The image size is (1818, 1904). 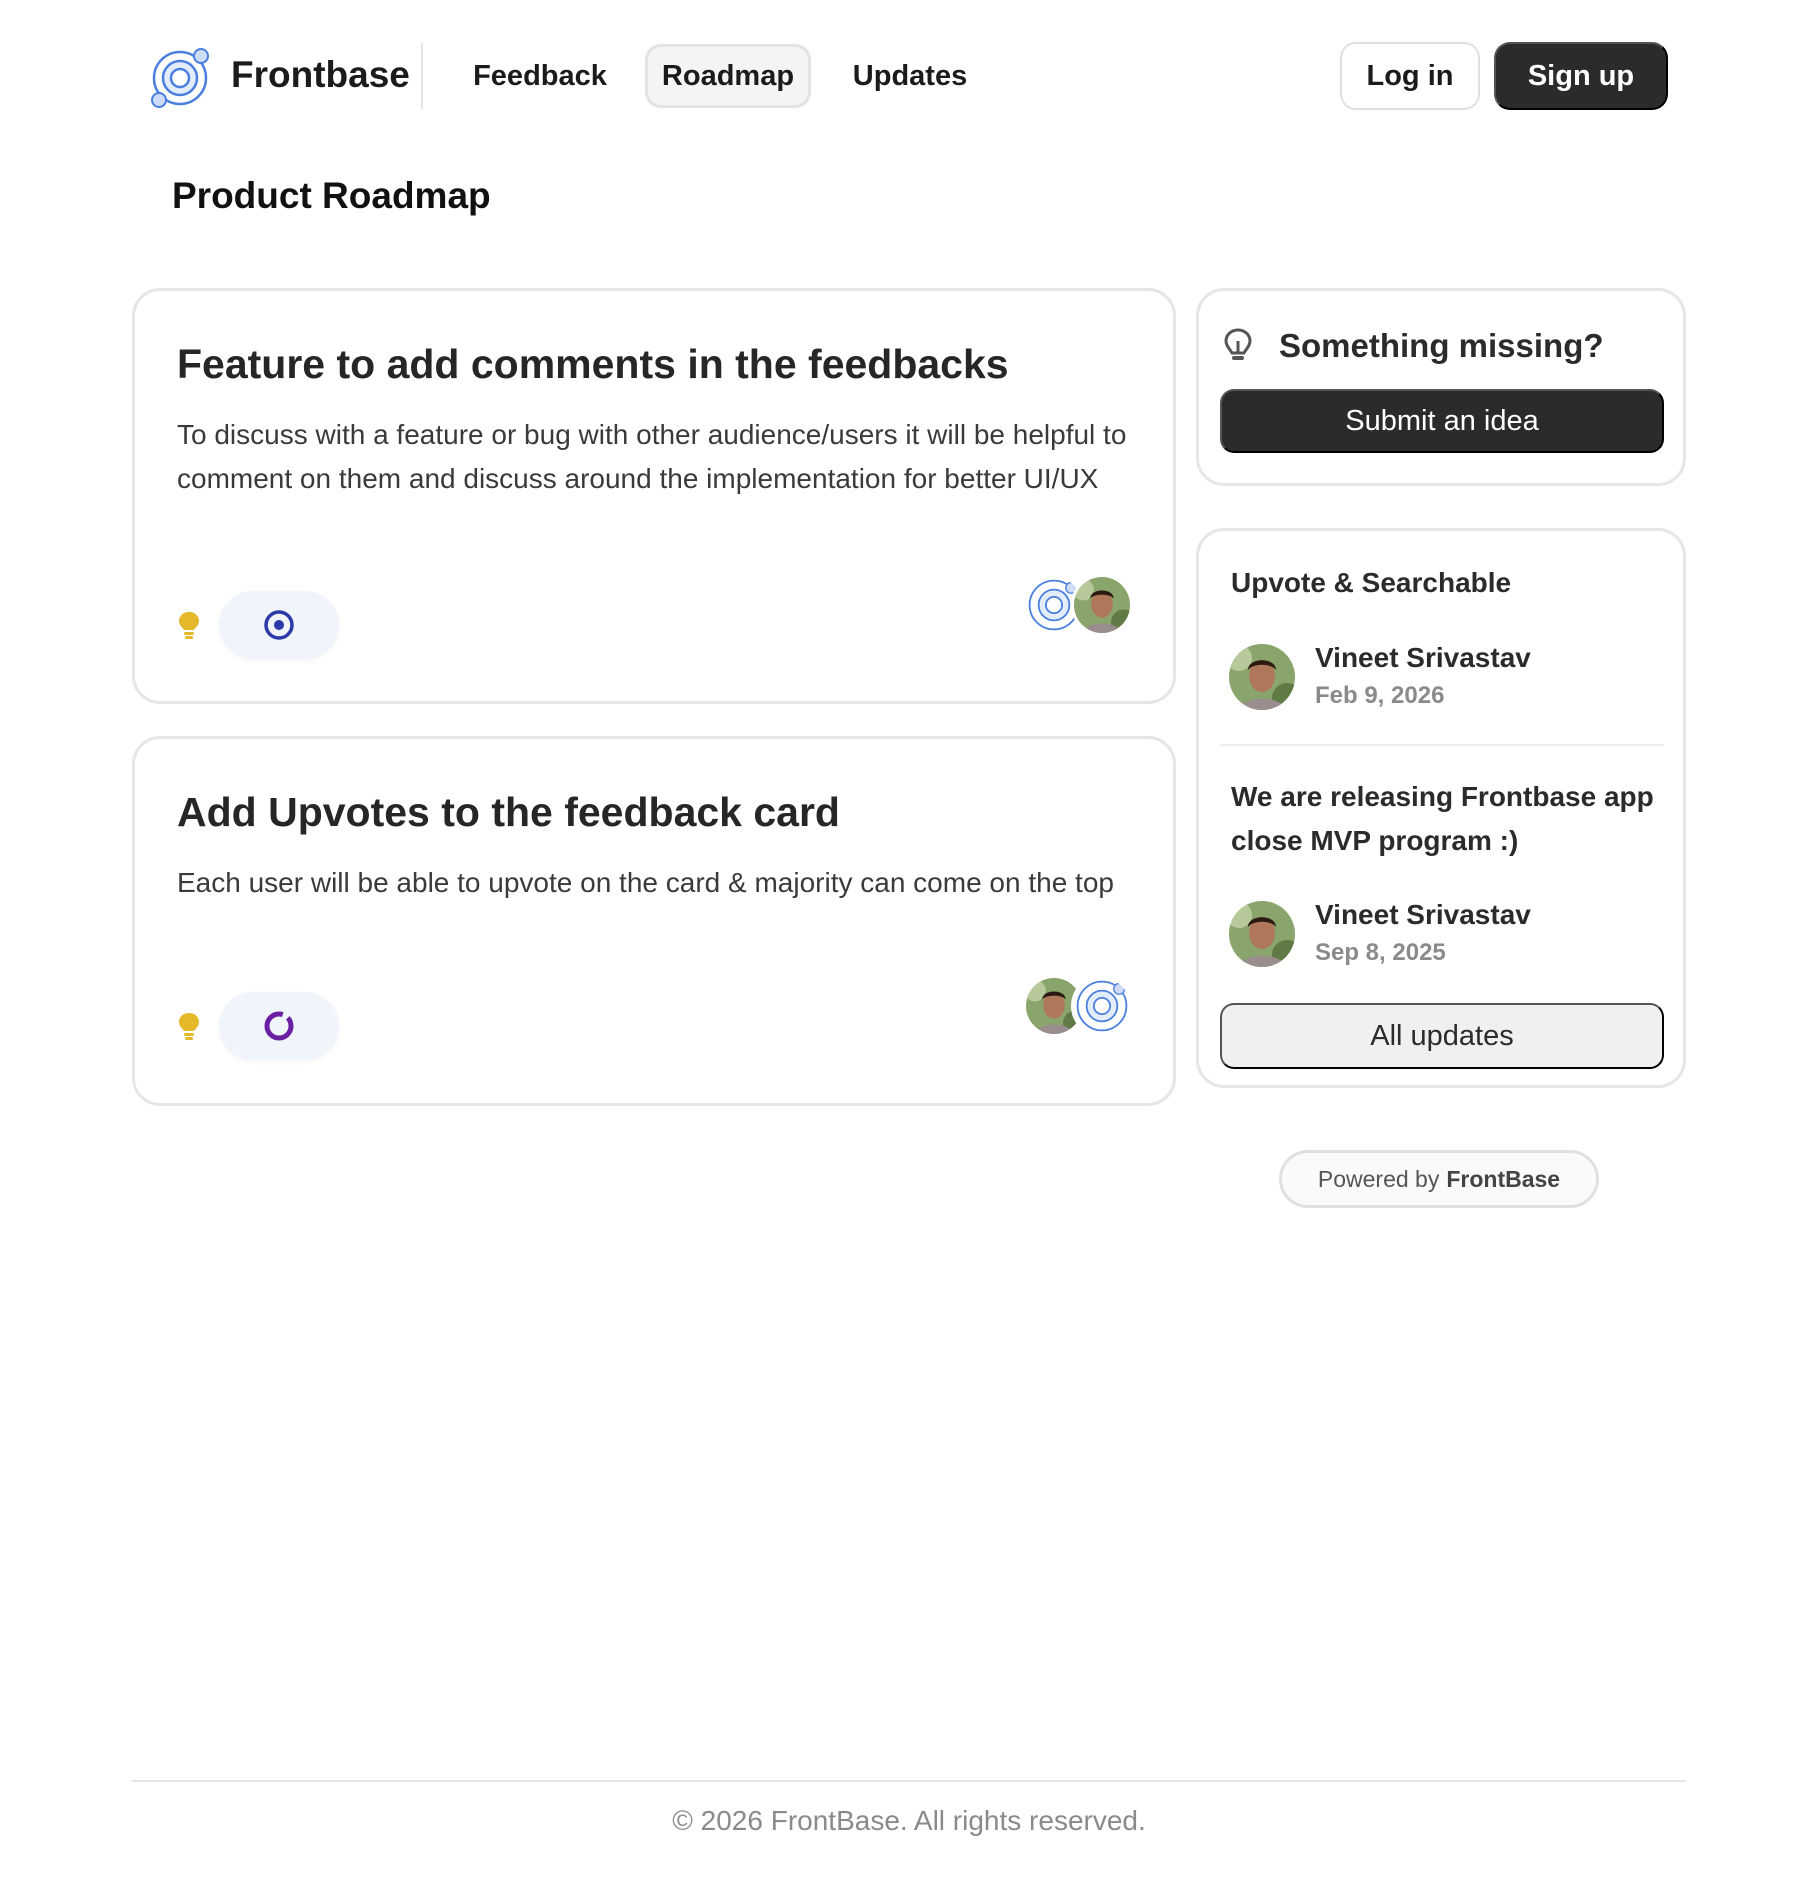 I want to click on in-progress-ring-icon, so click(x=279, y=1026).